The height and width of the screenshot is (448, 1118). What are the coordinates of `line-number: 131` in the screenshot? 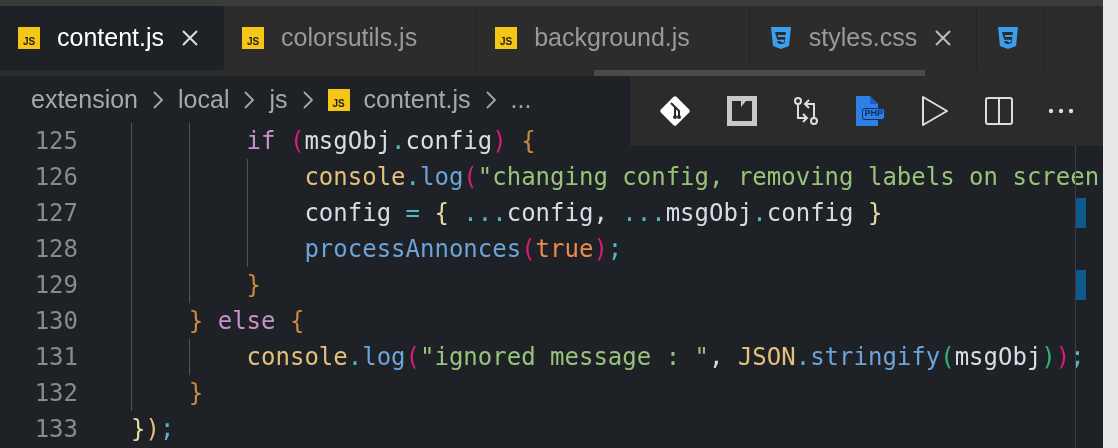 It's located at (55, 357).